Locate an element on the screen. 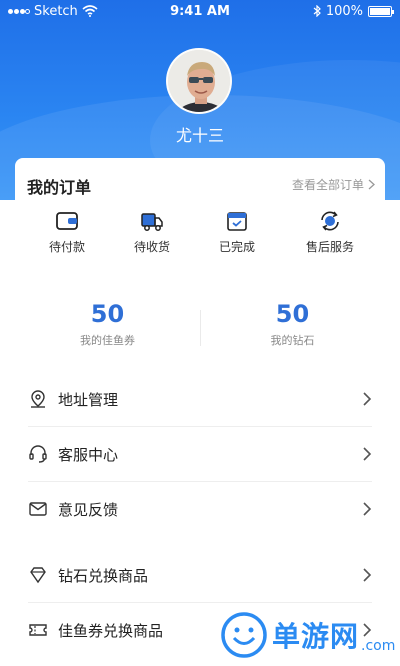  menu-item-label: 地址管理 is located at coordinates (88, 399).